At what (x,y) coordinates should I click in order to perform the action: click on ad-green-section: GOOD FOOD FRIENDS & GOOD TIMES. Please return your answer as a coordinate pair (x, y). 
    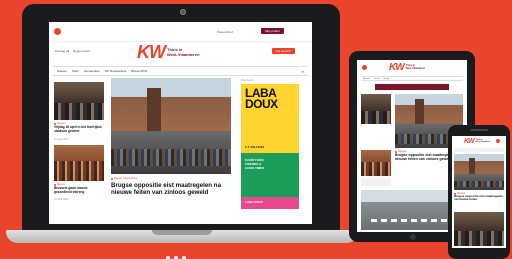
    Looking at the image, I should click on (270, 174).